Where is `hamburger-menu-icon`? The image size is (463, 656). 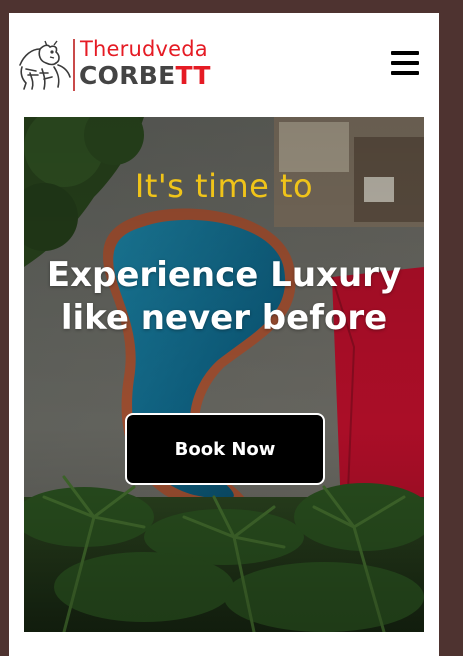 hamburger-menu-icon is located at coordinates (405, 64).